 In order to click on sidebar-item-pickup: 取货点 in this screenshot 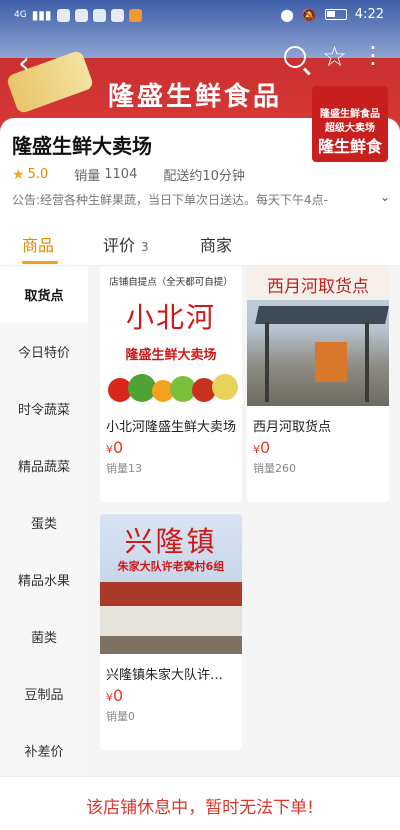, I will do `click(44, 294)`.